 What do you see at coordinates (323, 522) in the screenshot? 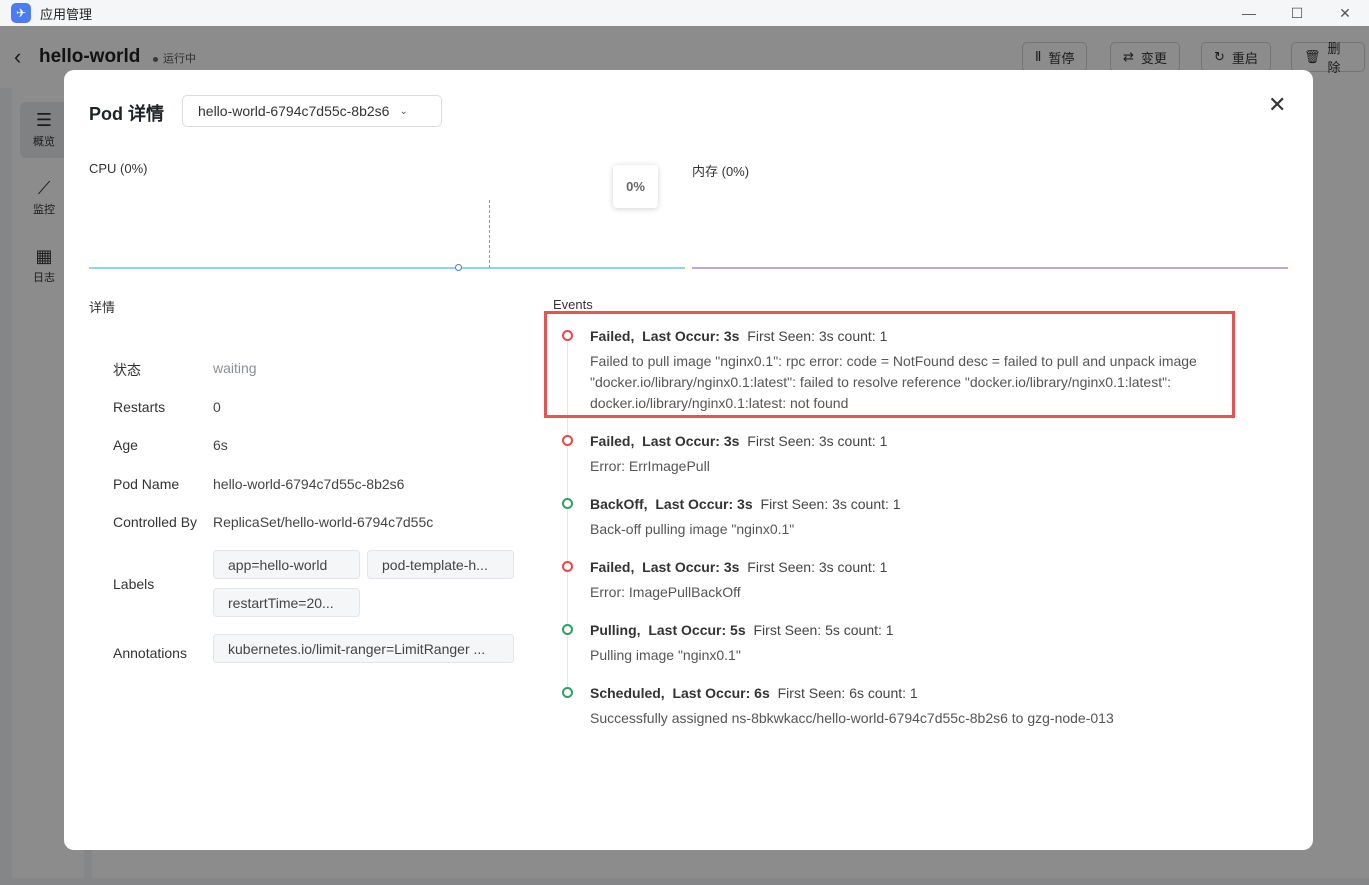
I see `detail-value-controlled-by: ReplicaSet/hello-world-6794c7d55c` at bounding box center [323, 522].